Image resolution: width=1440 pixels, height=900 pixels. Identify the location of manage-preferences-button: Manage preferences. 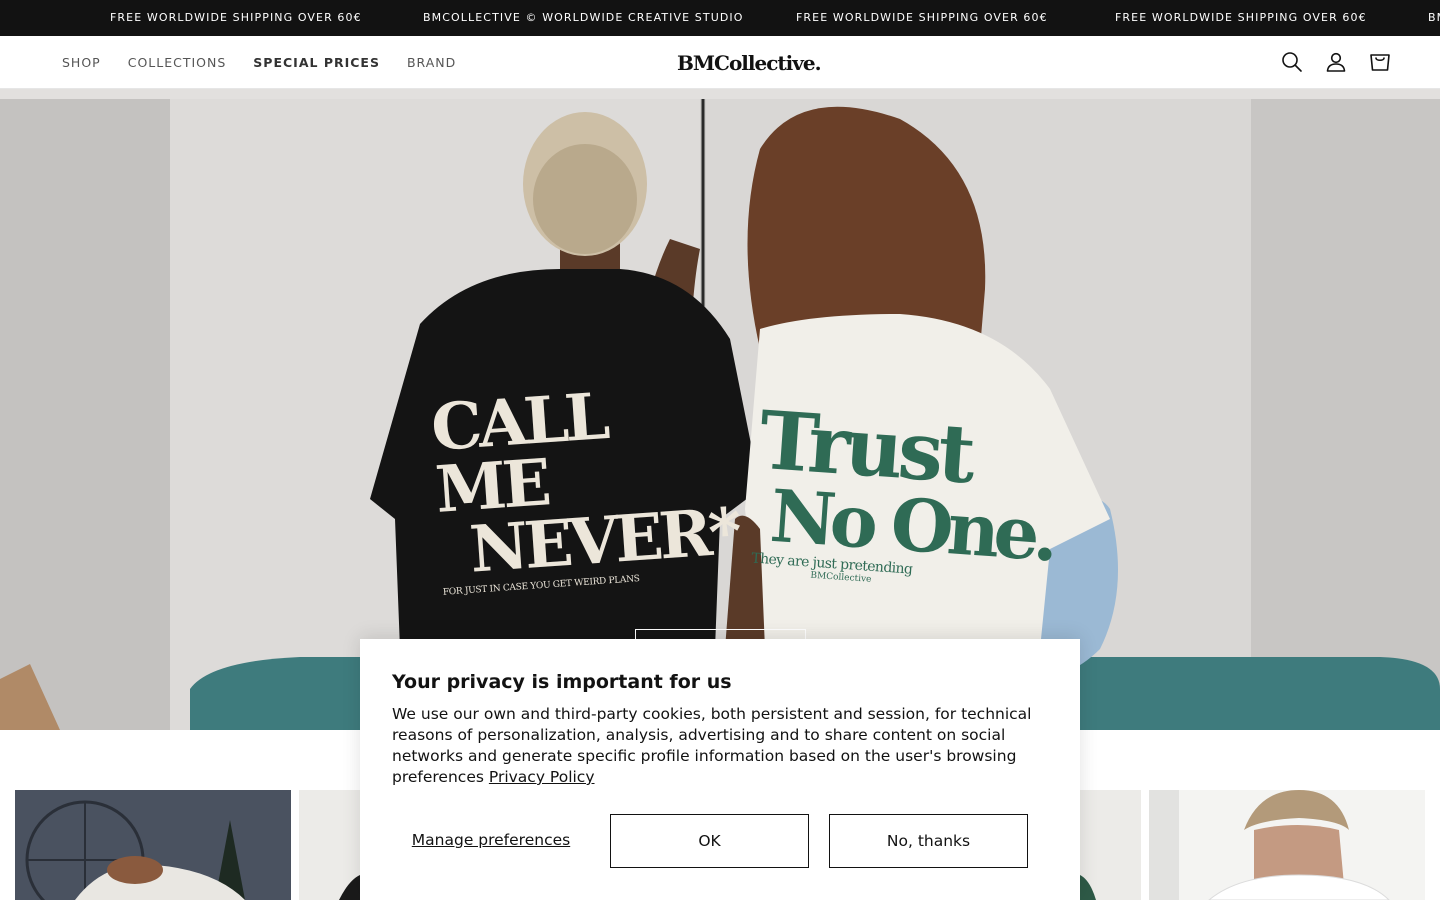
(491, 840).